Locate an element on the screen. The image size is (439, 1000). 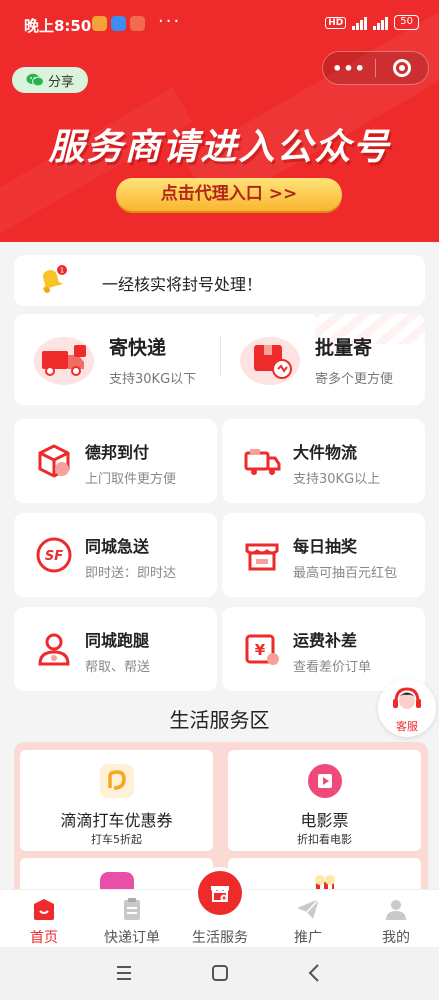
shop-icon is located at coordinates (262, 557).